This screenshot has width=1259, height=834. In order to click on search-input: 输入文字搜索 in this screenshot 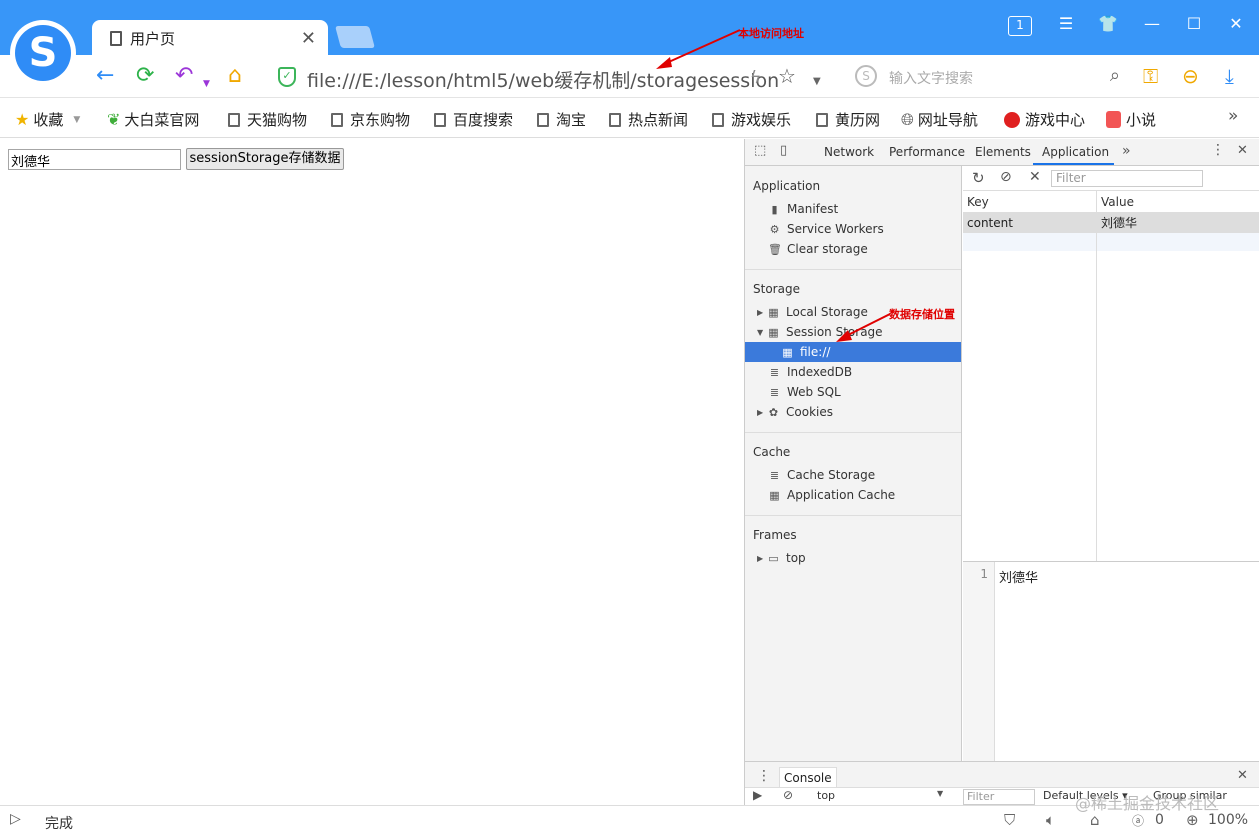, I will do `click(931, 78)`.